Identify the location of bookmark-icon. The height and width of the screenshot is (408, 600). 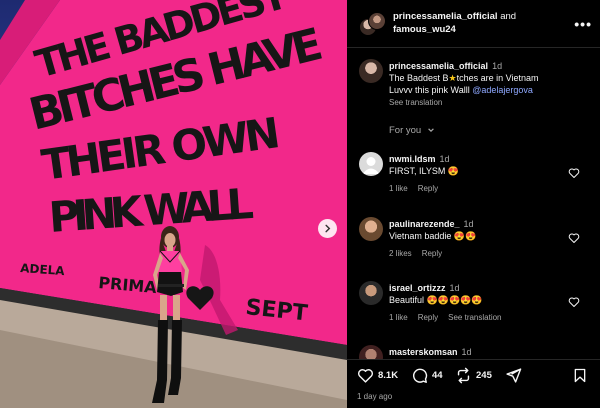
(580, 375).